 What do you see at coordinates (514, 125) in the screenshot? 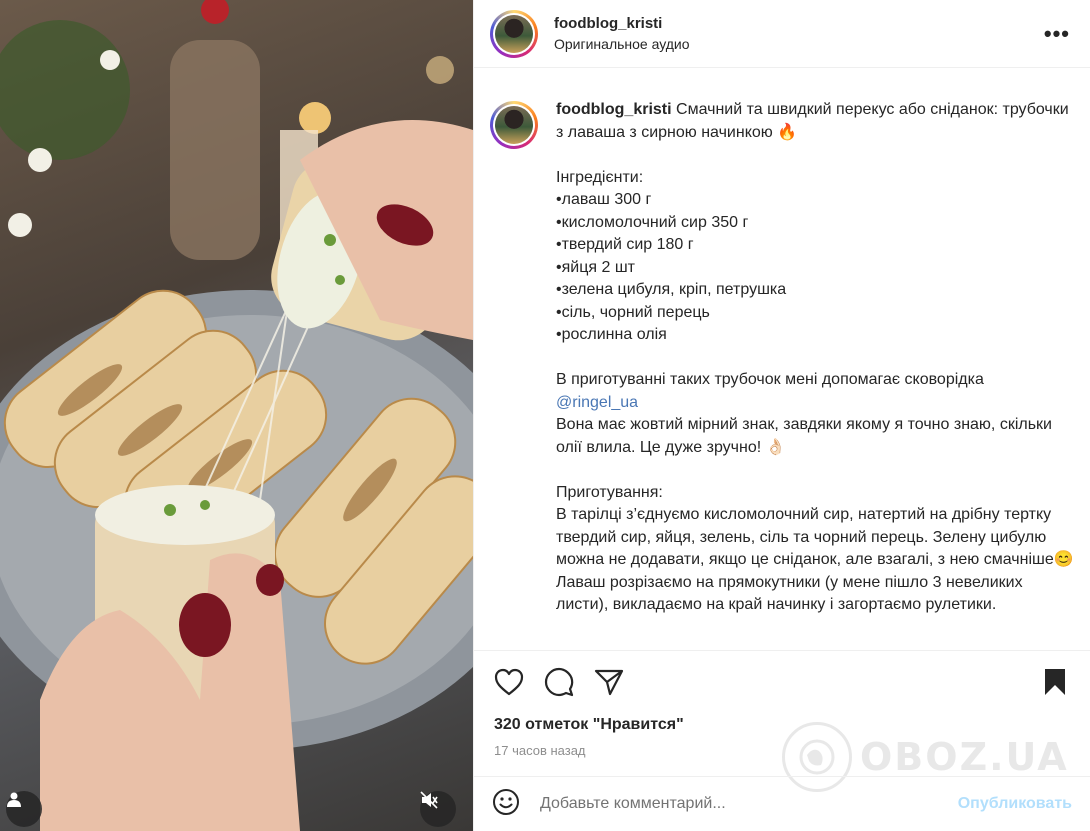
I see `caption-avatar` at bounding box center [514, 125].